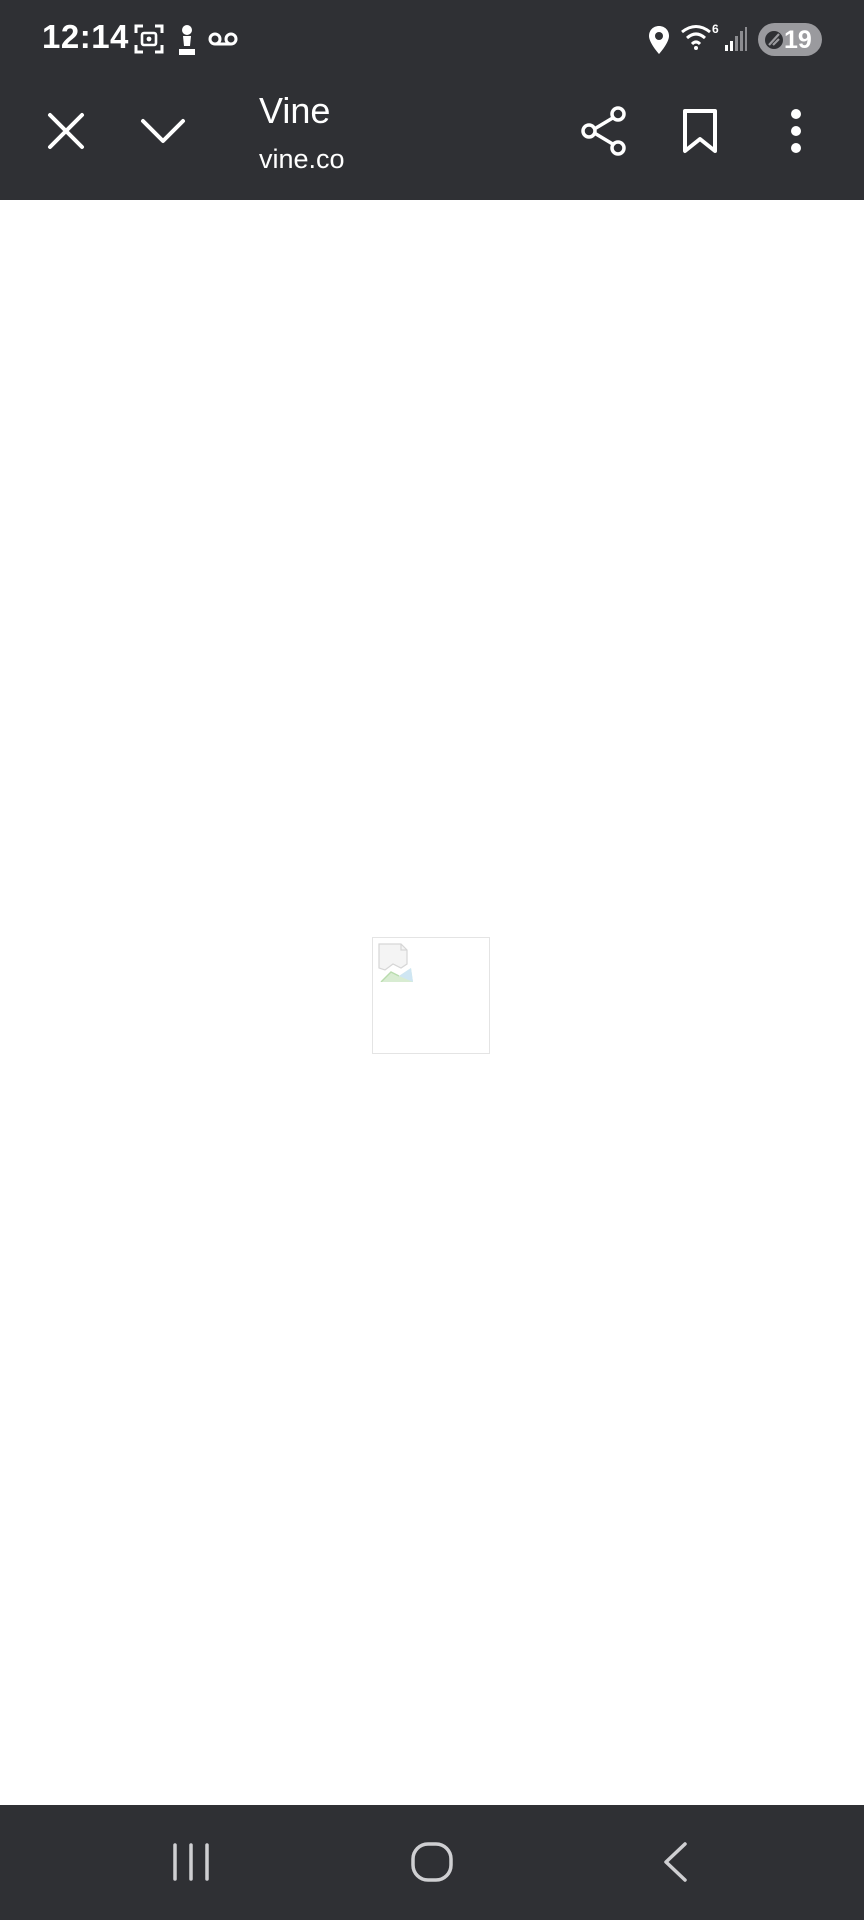  I want to click on voicemail-icon, so click(223, 39).